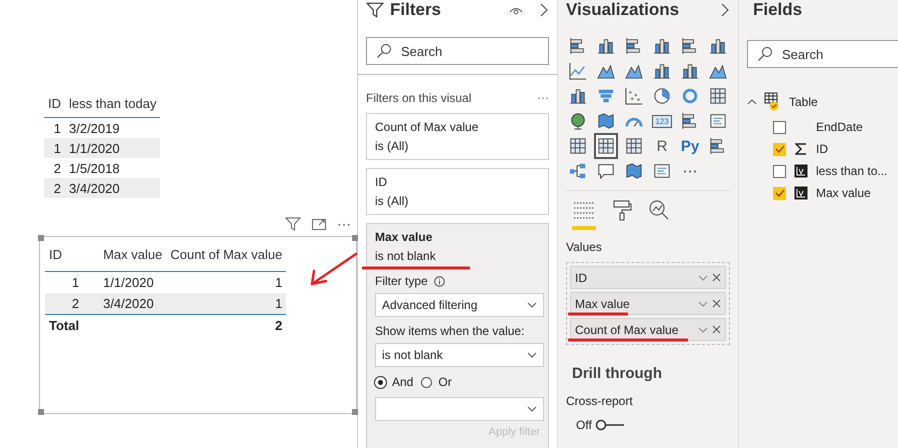 This screenshot has height=448, width=898. I want to click on card-icon: 123, so click(662, 121).